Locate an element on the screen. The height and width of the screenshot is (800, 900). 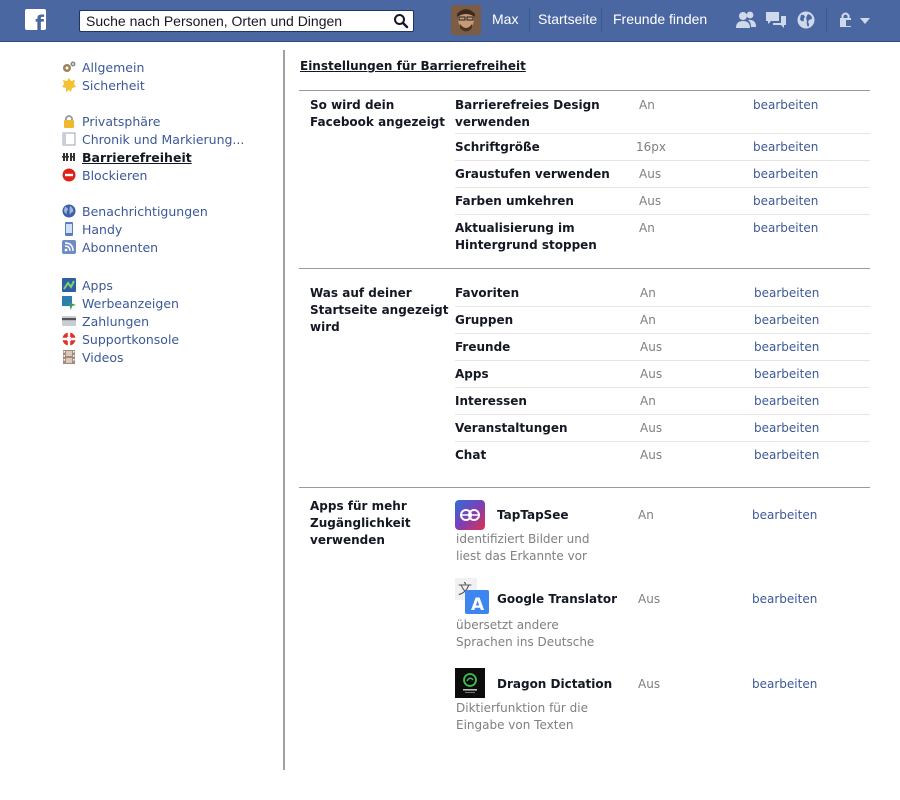
privacy-shortcuts-icon is located at coordinates (855, 20).